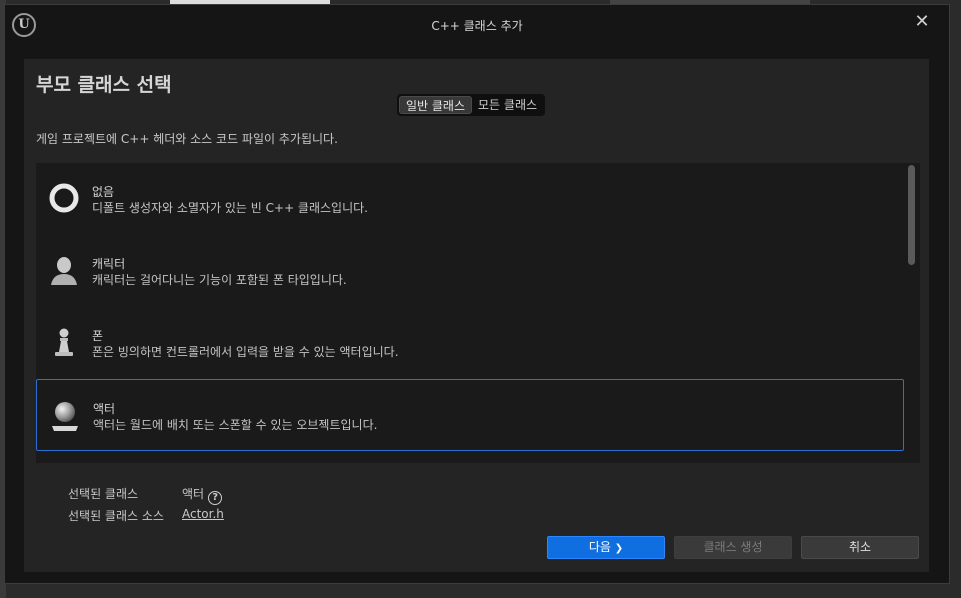  I want to click on next-button-label: 다음, so click(599, 547).